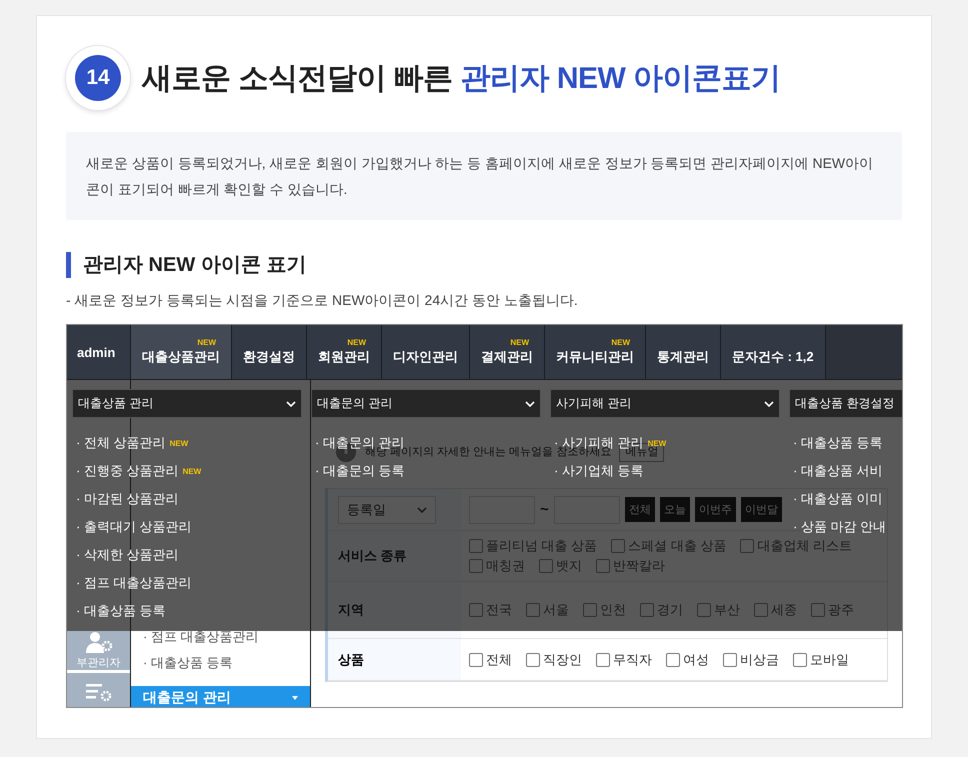 The height and width of the screenshot is (757, 968). Describe the element at coordinates (461, 78) in the screenshot. I see `page-title: 새로운 소식전달이 빠른 관리자 NEW 아이콘표기` at that location.